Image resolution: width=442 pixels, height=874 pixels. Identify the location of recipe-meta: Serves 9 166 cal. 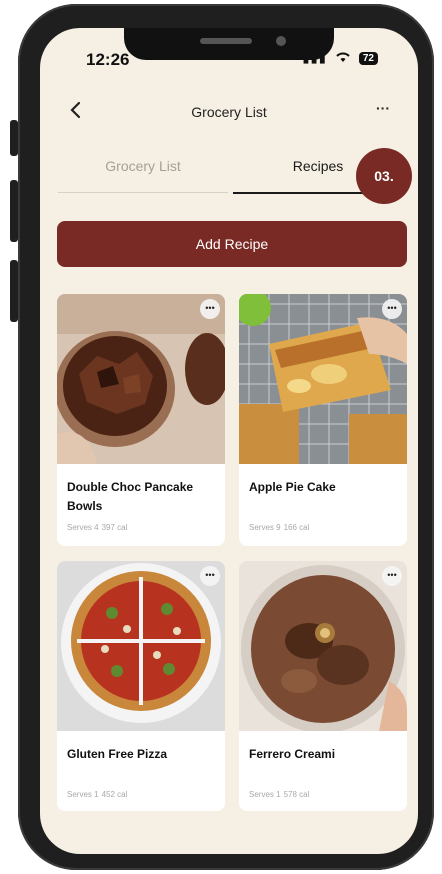
(279, 527).